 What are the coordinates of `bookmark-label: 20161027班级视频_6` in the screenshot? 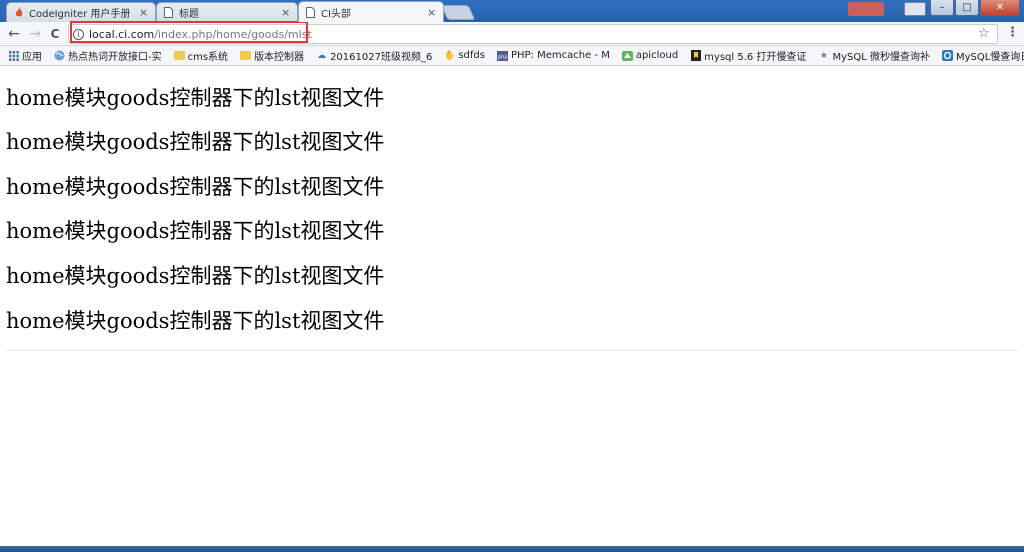 It's located at (381, 57).